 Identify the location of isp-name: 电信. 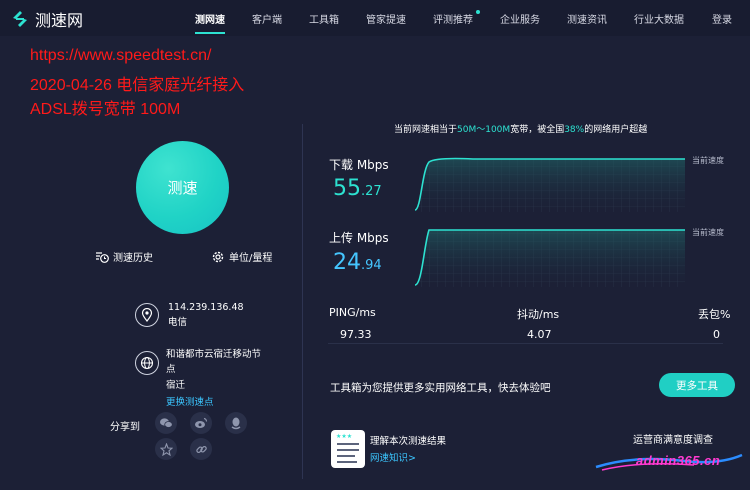
(178, 322).